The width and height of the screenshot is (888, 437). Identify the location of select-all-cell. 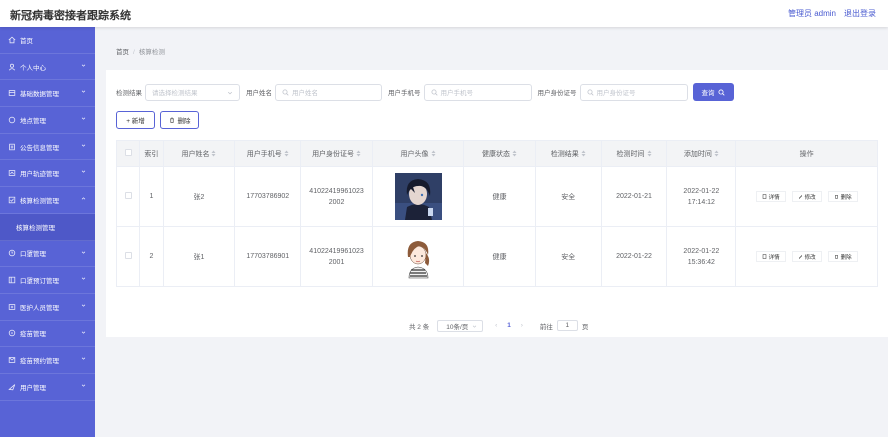
(128, 153).